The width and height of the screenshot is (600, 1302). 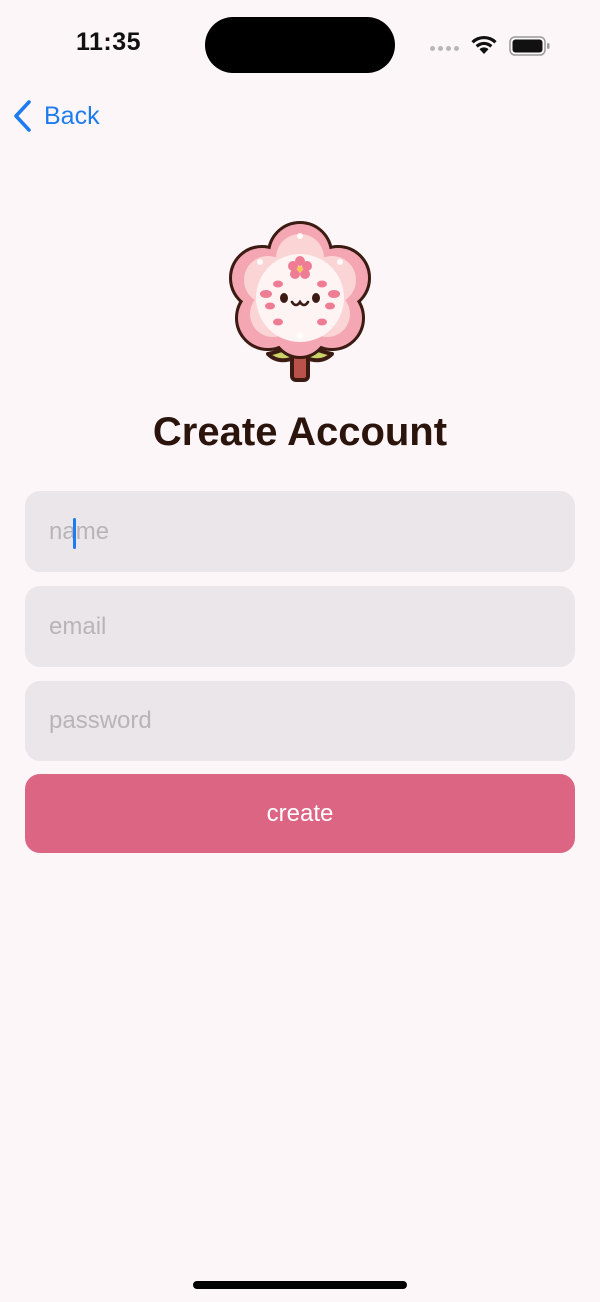 I want to click on text-cursor, so click(x=74, y=533).